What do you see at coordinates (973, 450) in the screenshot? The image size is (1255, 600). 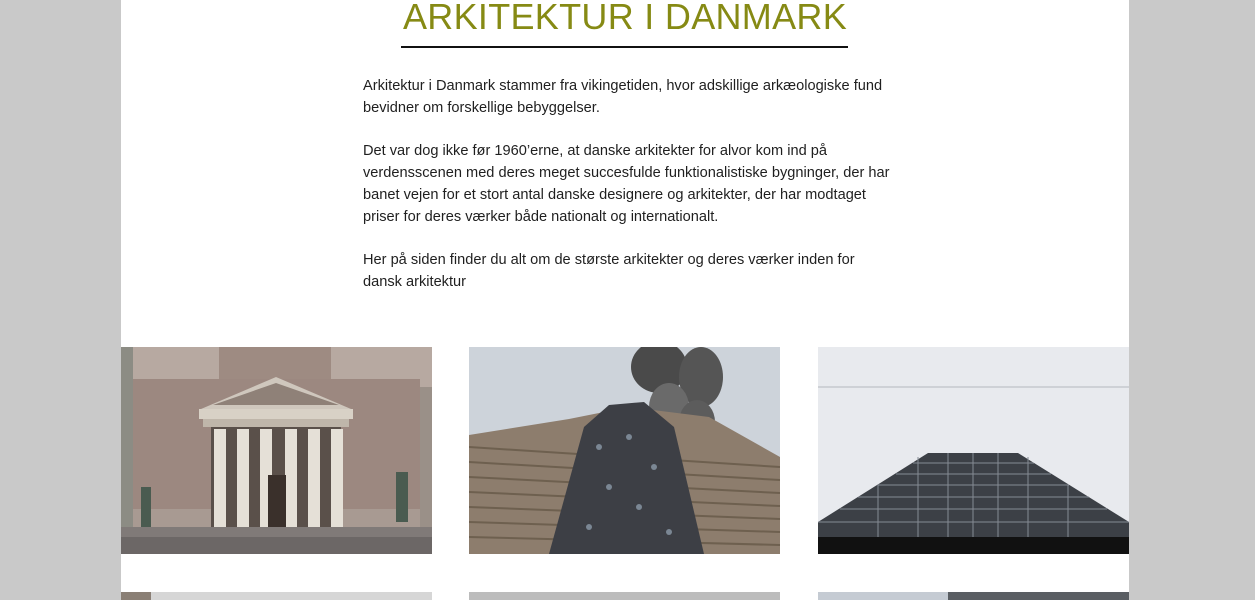 I see `skyscraper-photo` at bounding box center [973, 450].